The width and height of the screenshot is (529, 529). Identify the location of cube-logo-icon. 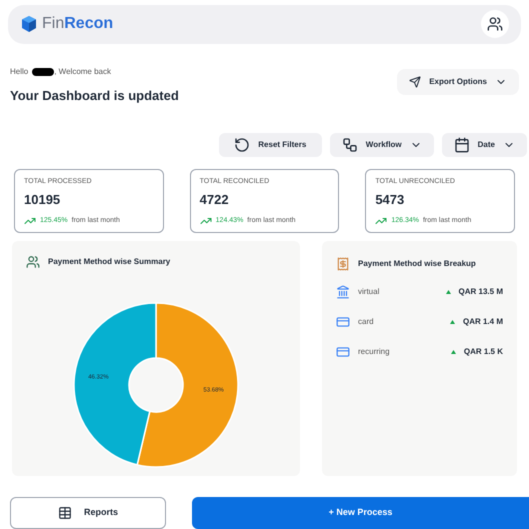
(29, 24).